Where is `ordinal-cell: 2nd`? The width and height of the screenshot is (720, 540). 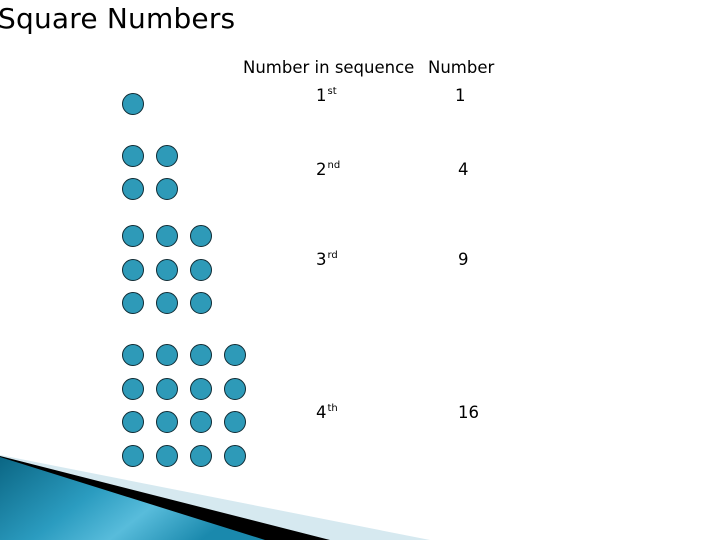 ordinal-cell: 2nd is located at coordinates (328, 169).